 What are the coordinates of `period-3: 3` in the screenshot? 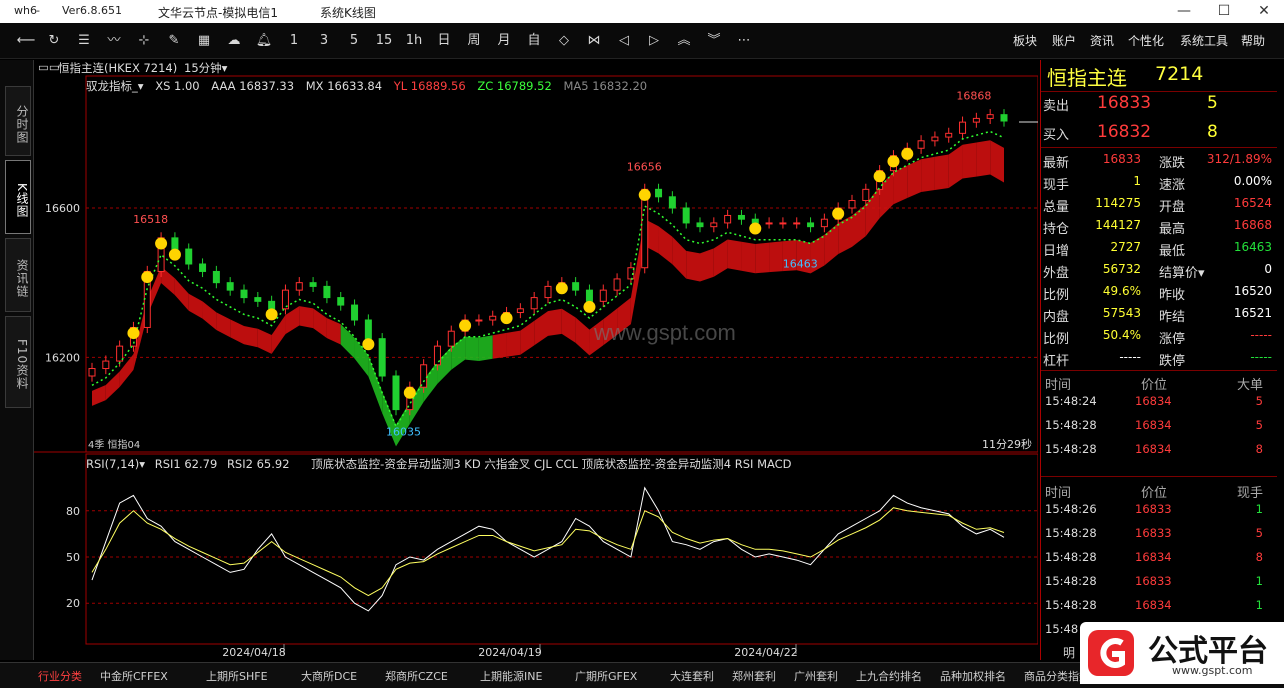 It's located at (324, 41).